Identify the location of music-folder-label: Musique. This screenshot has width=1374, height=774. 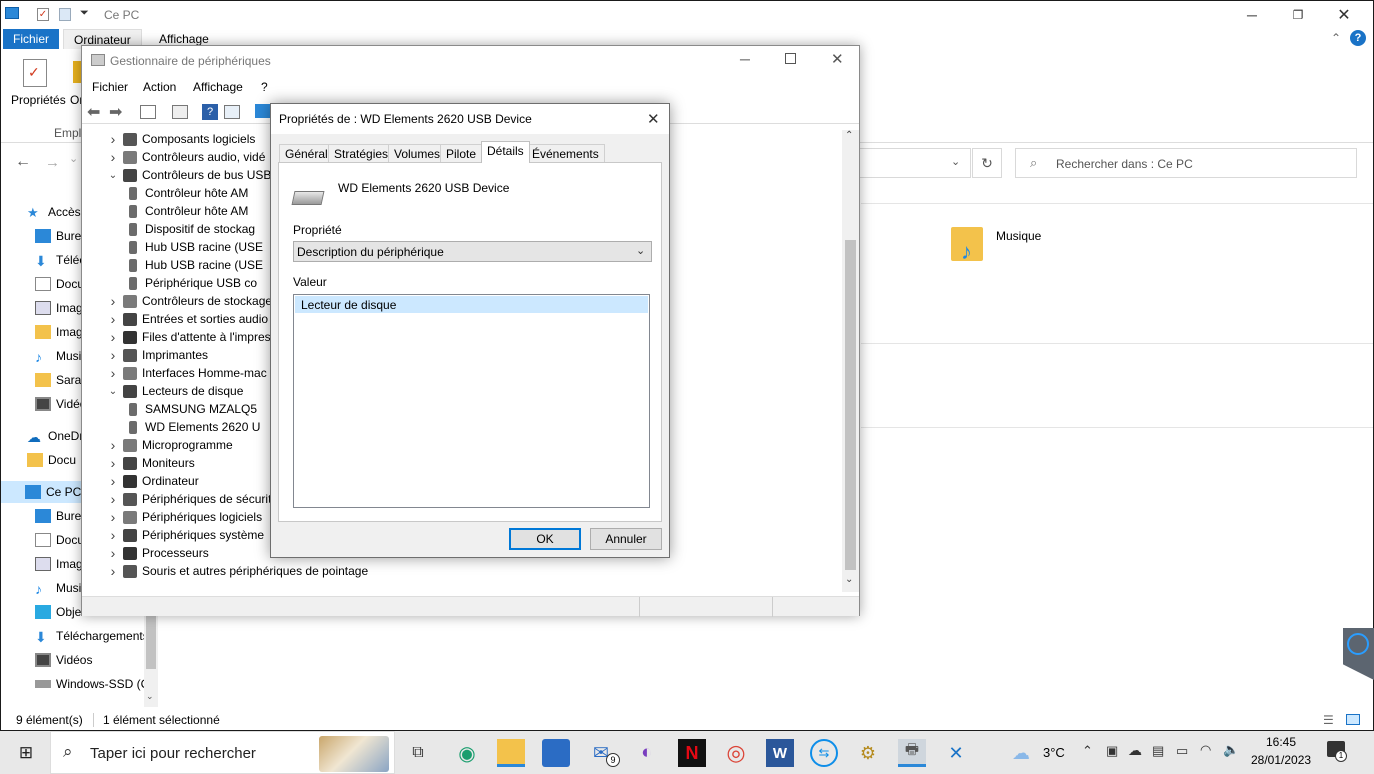
(1018, 236).